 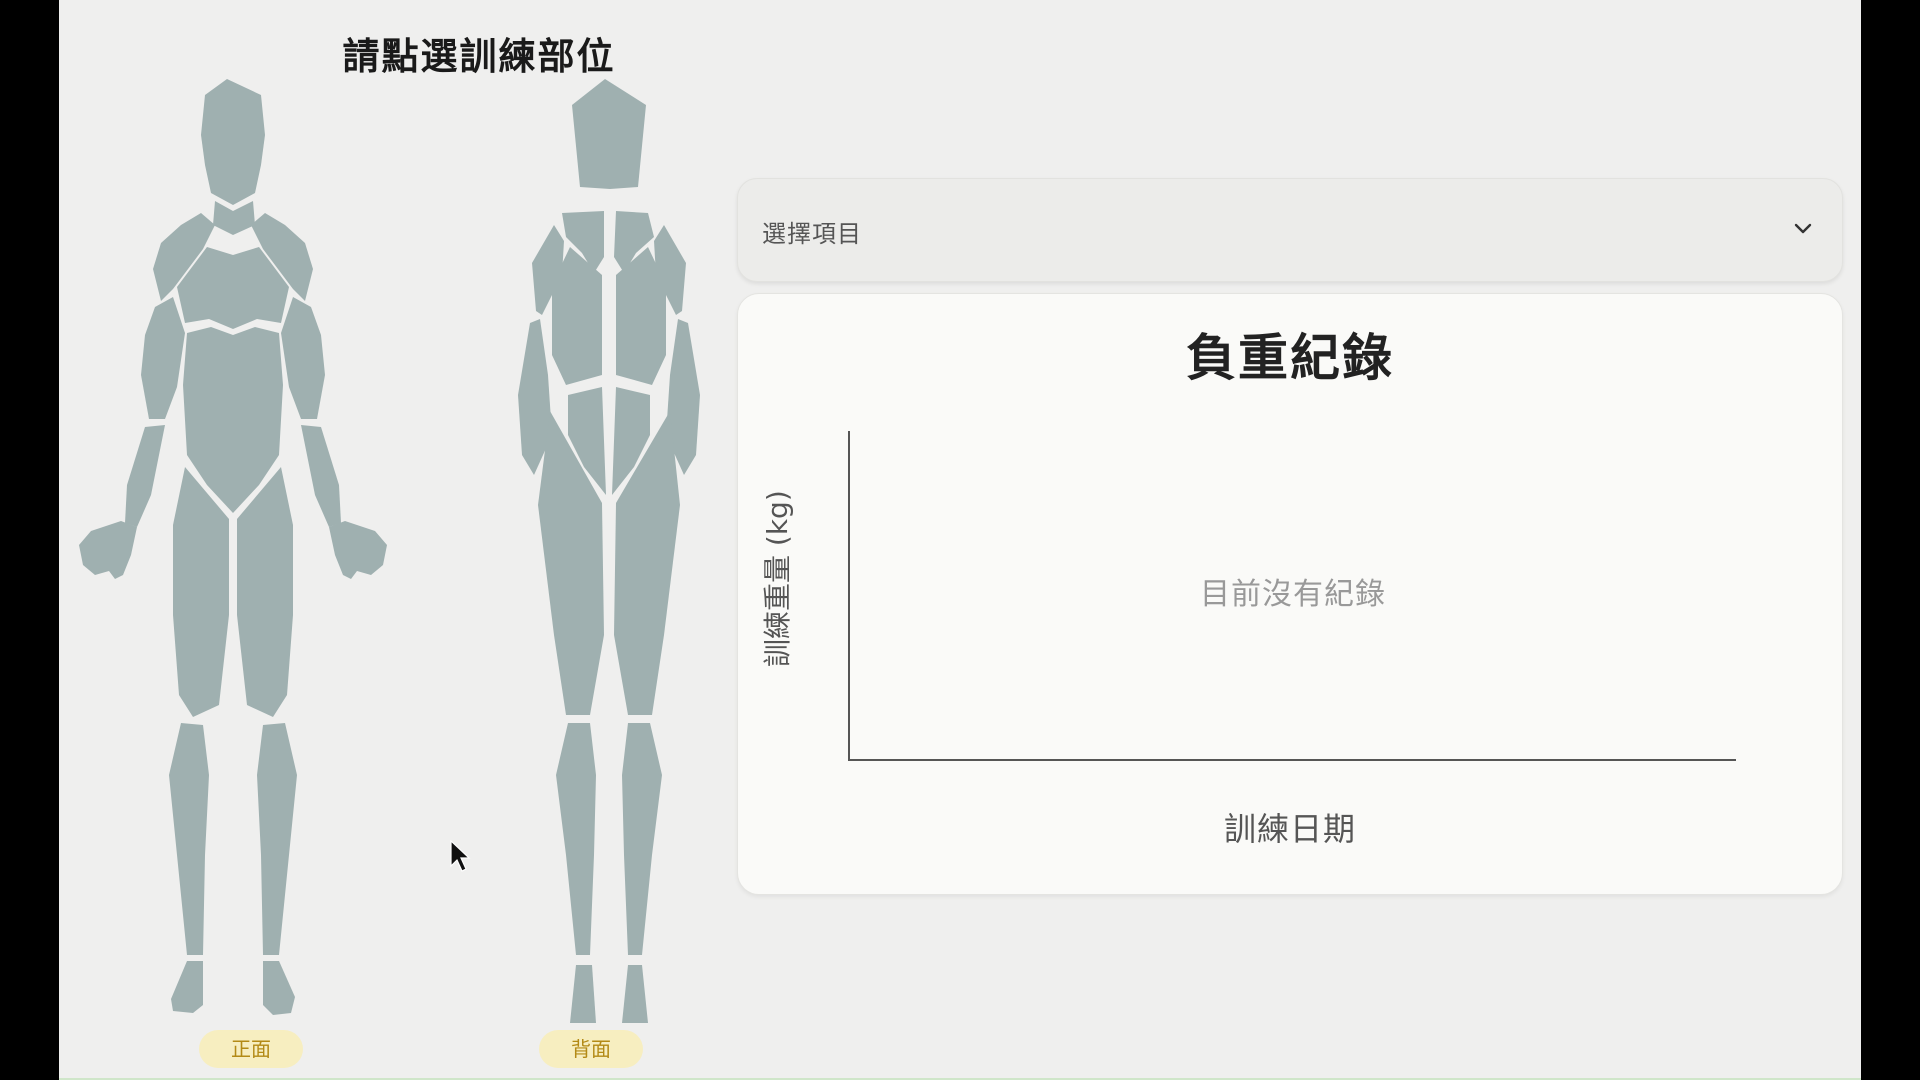 What do you see at coordinates (479, 56) in the screenshot?
I see `picker-title: 請點選訓練部位` at bounding box center [479, 56].